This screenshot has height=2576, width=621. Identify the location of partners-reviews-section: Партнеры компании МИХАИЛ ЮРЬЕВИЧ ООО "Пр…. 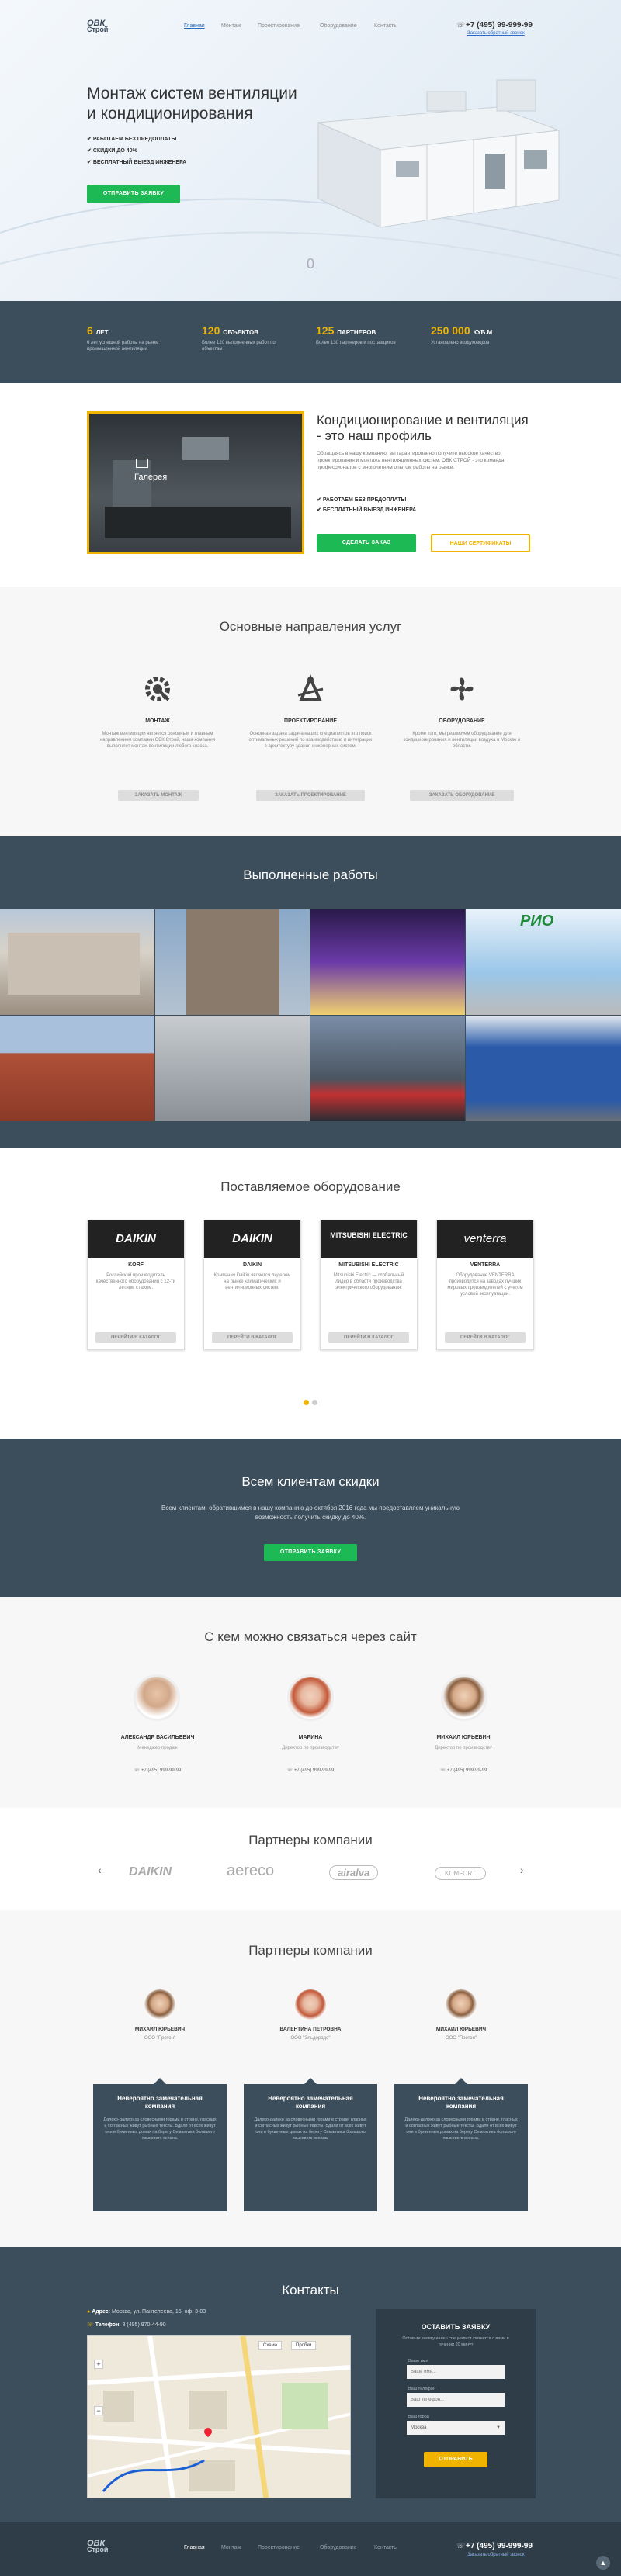
(310, 2078).